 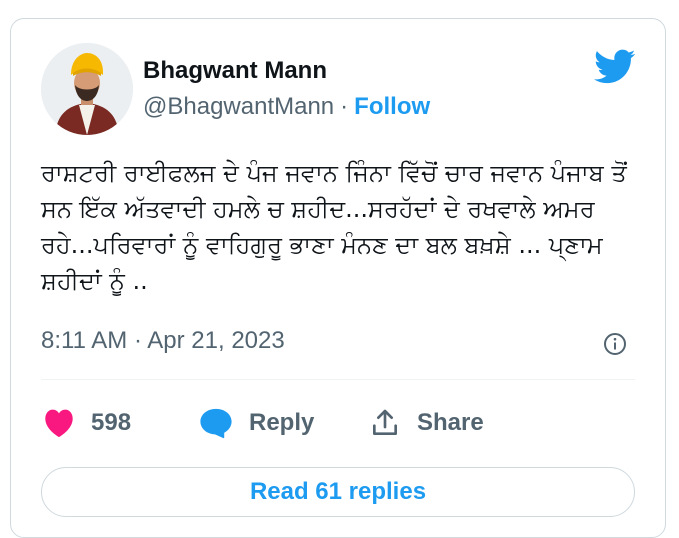 I want to click on reply-button: Reply, so click(x=256, y=423).